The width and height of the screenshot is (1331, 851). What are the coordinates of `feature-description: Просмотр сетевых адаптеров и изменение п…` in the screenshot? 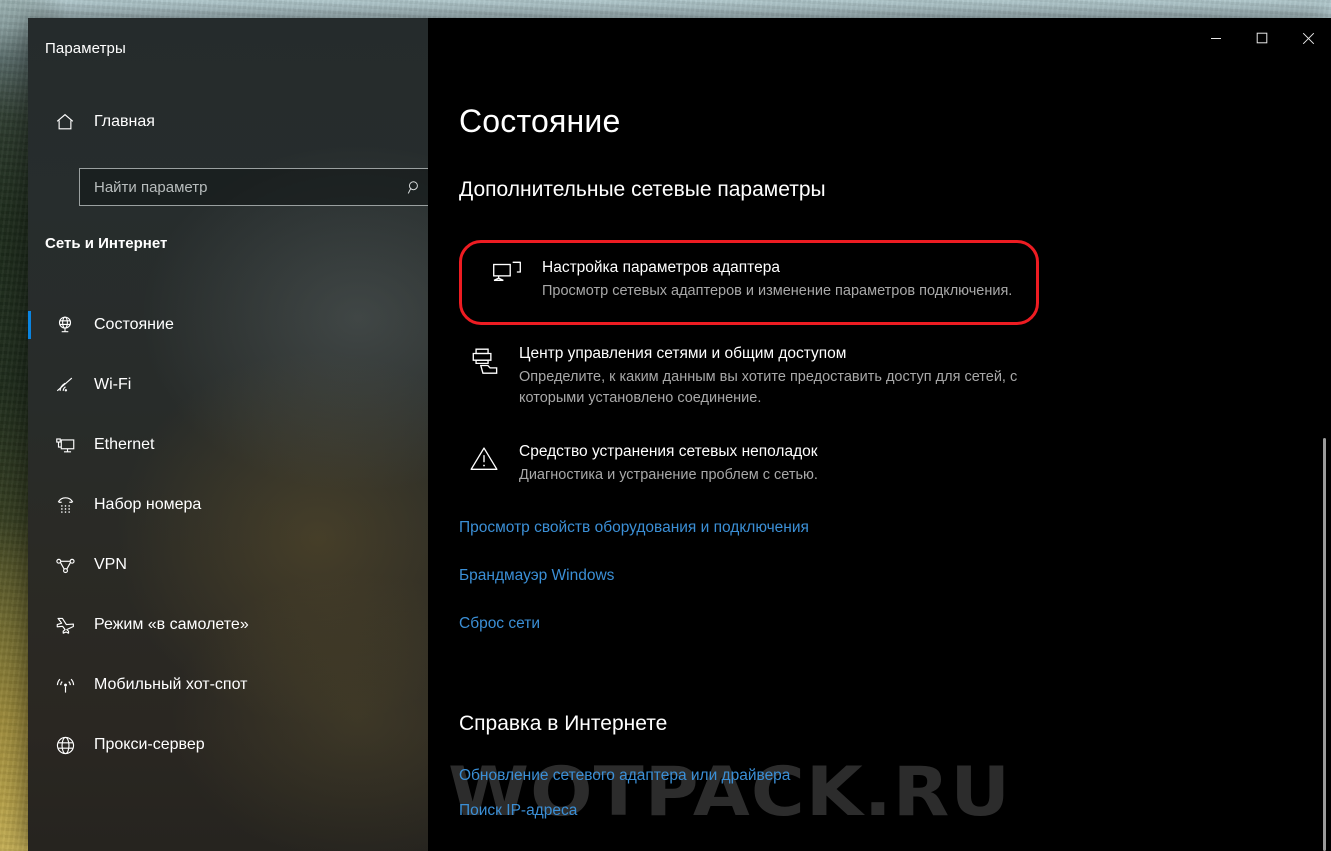 It's located at (777, 291).